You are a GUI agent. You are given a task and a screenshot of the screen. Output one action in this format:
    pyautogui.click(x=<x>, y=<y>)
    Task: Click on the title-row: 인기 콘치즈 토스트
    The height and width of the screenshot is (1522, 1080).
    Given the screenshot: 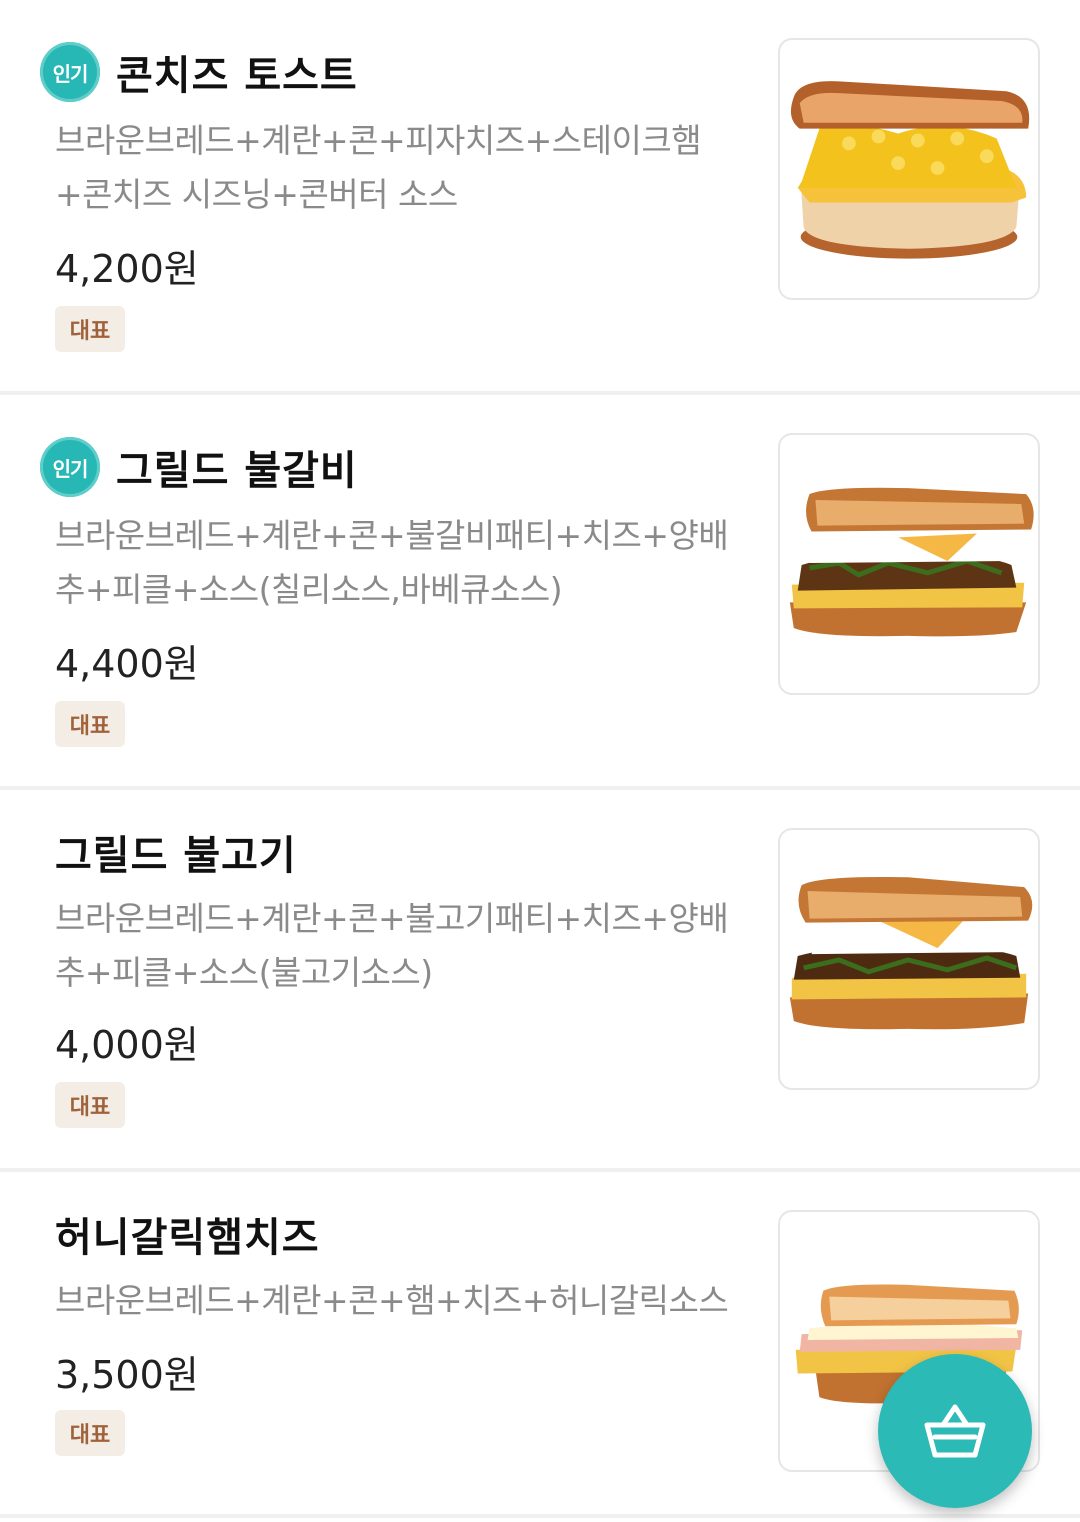 What is the action you would take?
    pyautogui.click(x=199, y=72)
    